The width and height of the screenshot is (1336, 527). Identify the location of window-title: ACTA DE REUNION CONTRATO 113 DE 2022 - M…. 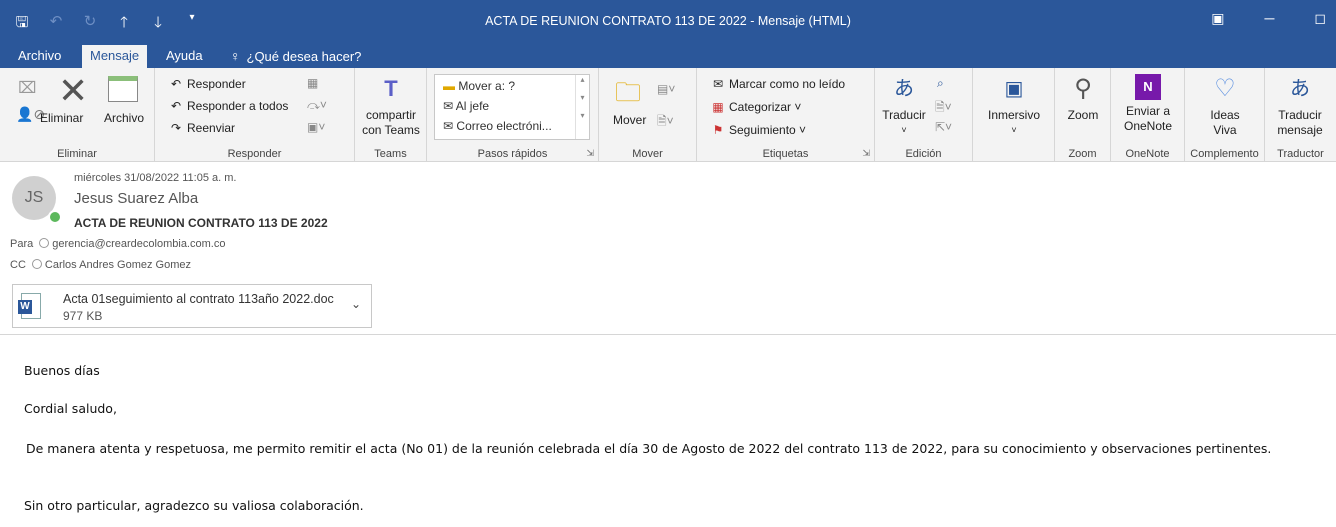
(668, 21).